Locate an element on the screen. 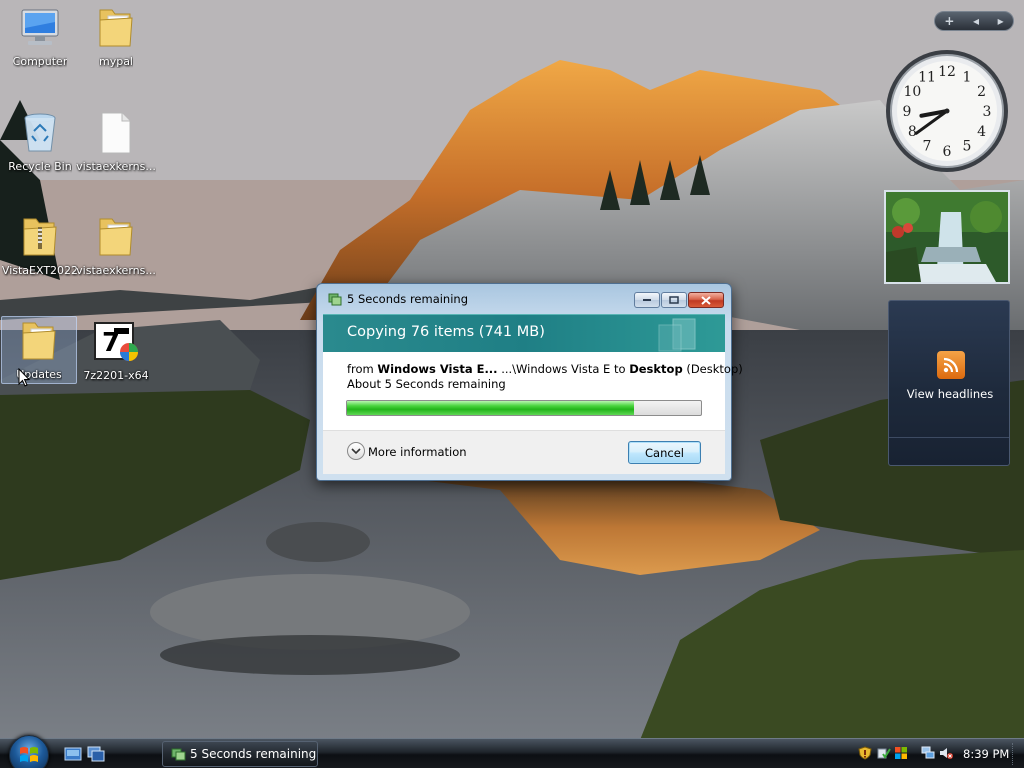  update-check-icon is located at coordinates (884, 753).